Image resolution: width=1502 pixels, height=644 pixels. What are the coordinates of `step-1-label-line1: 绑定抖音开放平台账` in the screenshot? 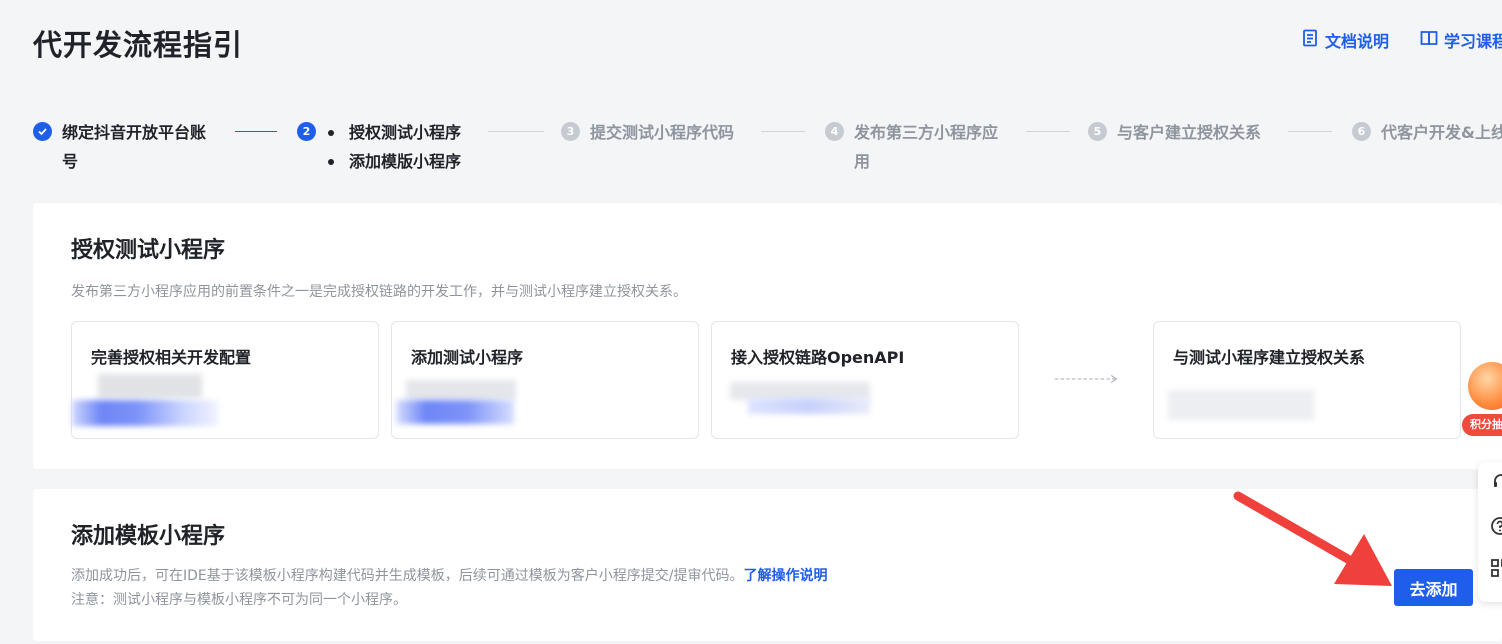 It's located at (134, 132).